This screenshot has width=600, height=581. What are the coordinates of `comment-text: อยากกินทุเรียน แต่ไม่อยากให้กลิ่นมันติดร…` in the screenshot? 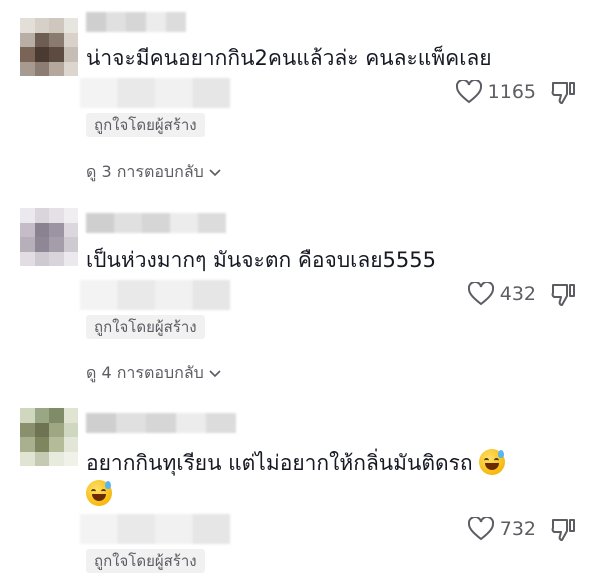 It's located at (296, 463).